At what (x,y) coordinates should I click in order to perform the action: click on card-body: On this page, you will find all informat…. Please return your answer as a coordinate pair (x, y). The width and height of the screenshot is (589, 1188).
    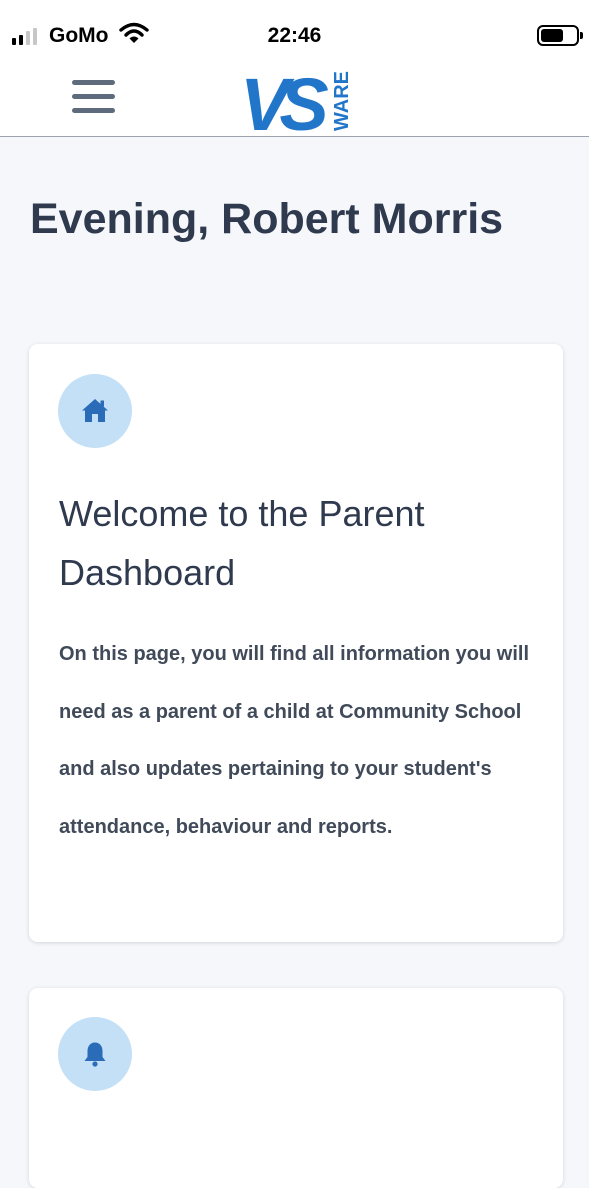
    Looking at the image, I should click on (294, 740).